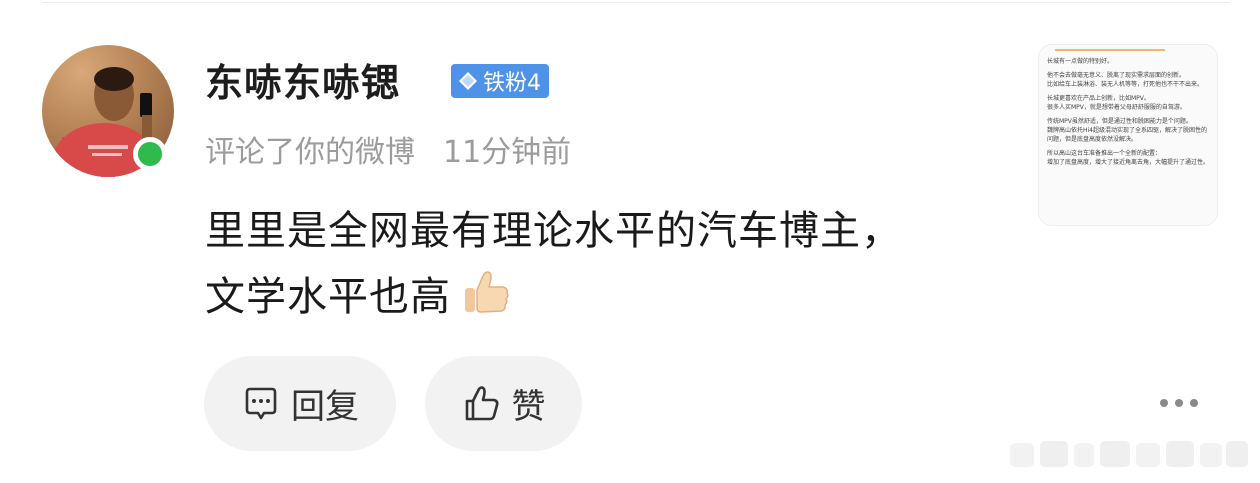 The width and height of the screenshot is (1260, 483). What do you see at coordinates (1129, 454) in the screenshot?
I see `watermark-logo` at bounding box center [1129, 454].